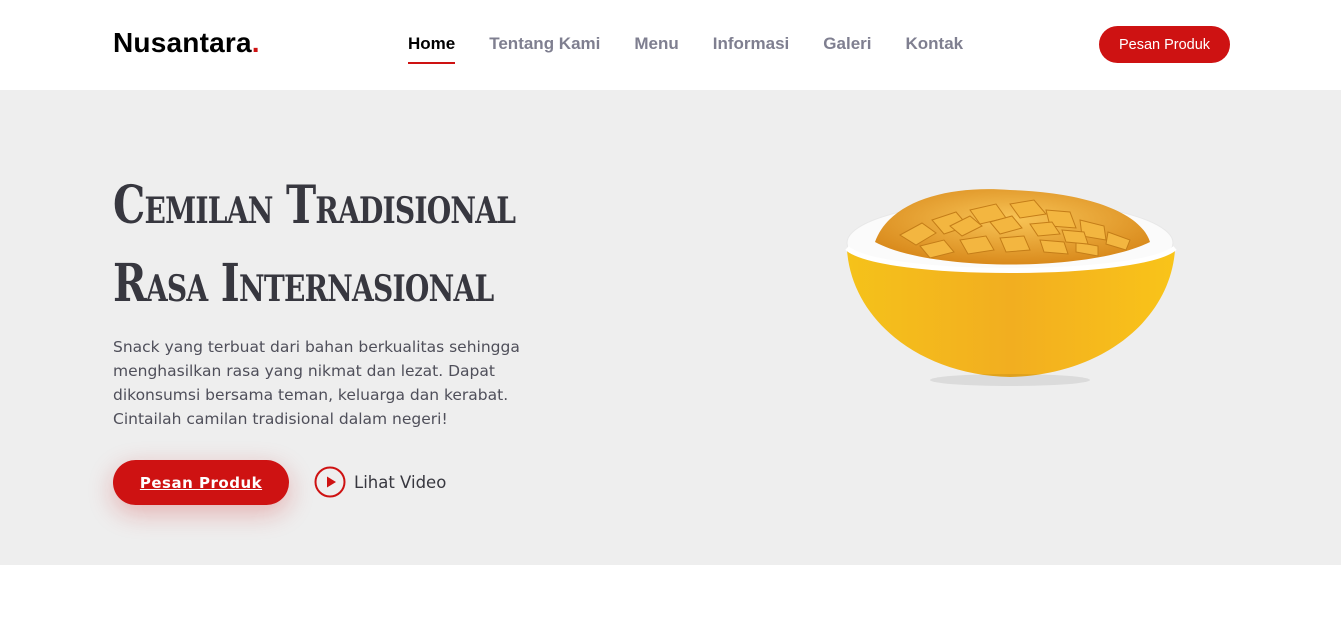 Image resolution: width=1341 pixels, height=617 pixels. Describe the element at coordinates (1011, 287) in the screenshot. I see `snack-bowl-image` at that location.